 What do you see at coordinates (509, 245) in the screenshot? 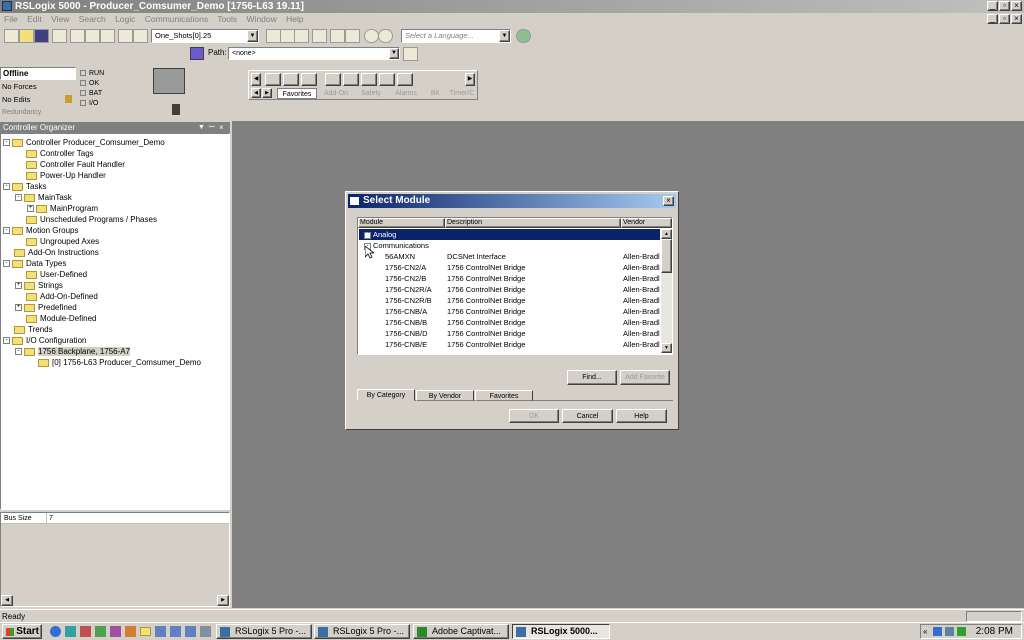
I see `module-row: - Communications` at bounding box center [509, 245].